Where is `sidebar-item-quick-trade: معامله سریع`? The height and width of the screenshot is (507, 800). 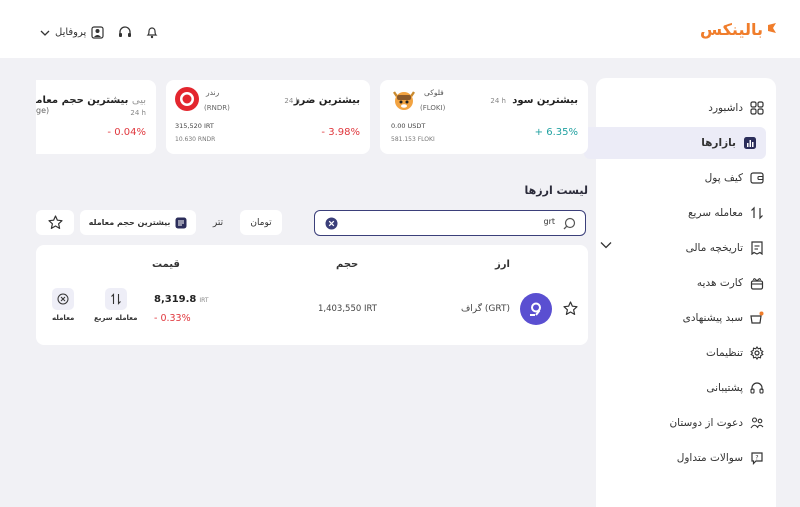
sidebar-item-quick-trade: معامله سریع is located at coordinates (686, 213).